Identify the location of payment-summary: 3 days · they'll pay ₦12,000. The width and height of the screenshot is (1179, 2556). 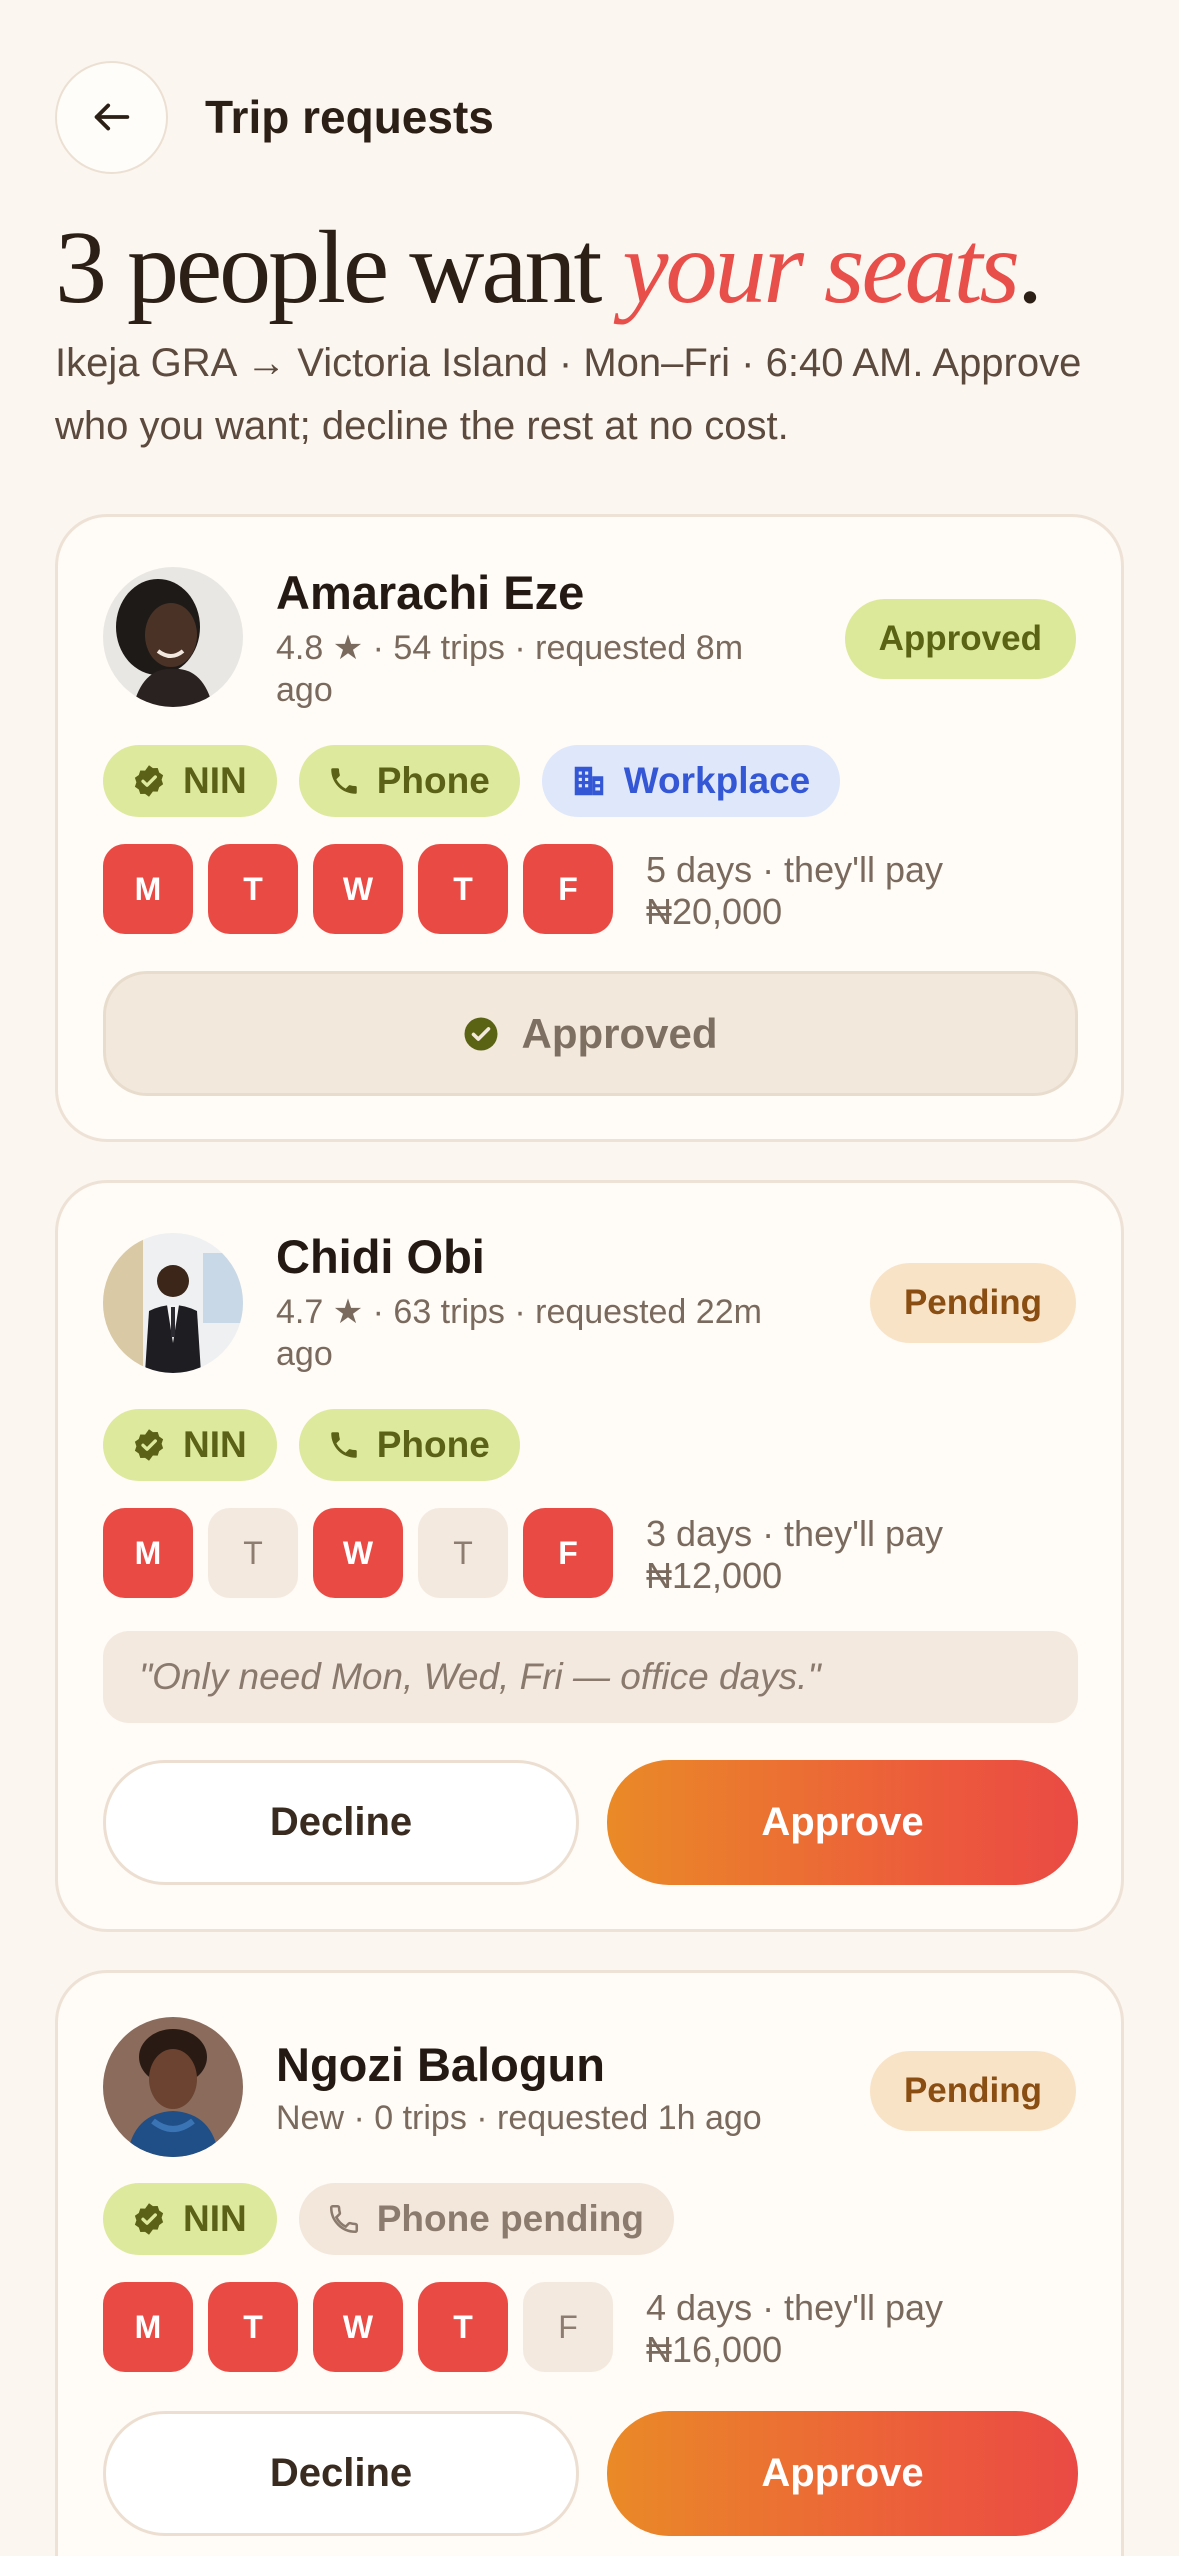
(856, 1555).